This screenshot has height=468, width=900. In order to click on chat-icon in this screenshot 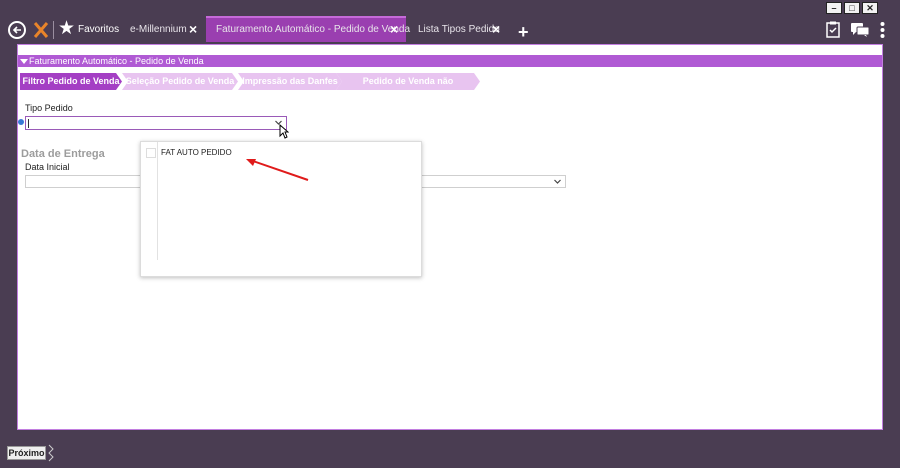, I will do `click(860, 32)`.